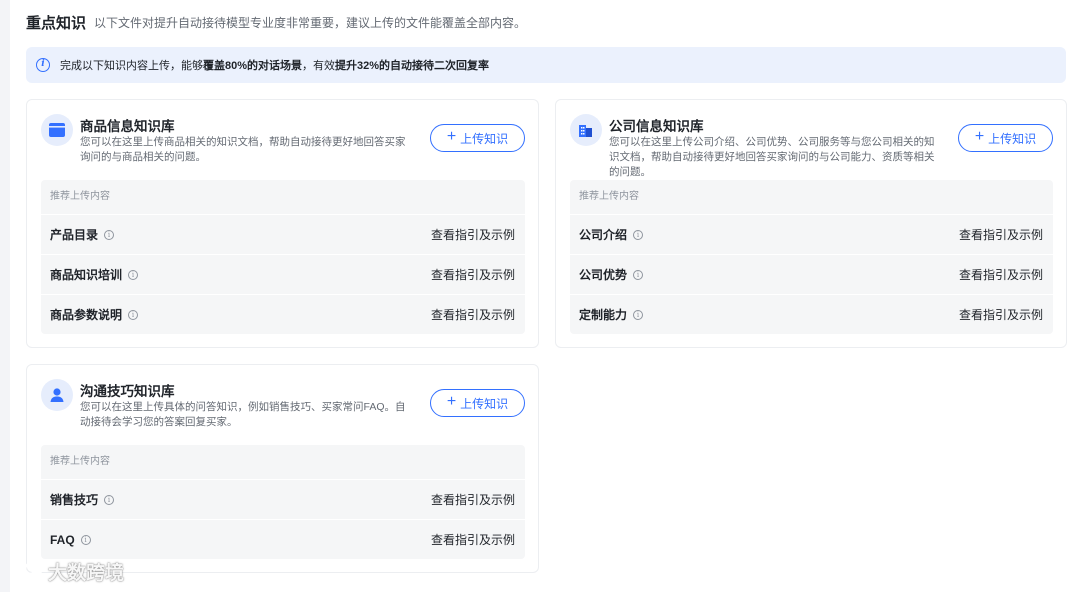 The image size is (1080, 592). I want to click on item-name: 定制能力 i, so click(611, 314).